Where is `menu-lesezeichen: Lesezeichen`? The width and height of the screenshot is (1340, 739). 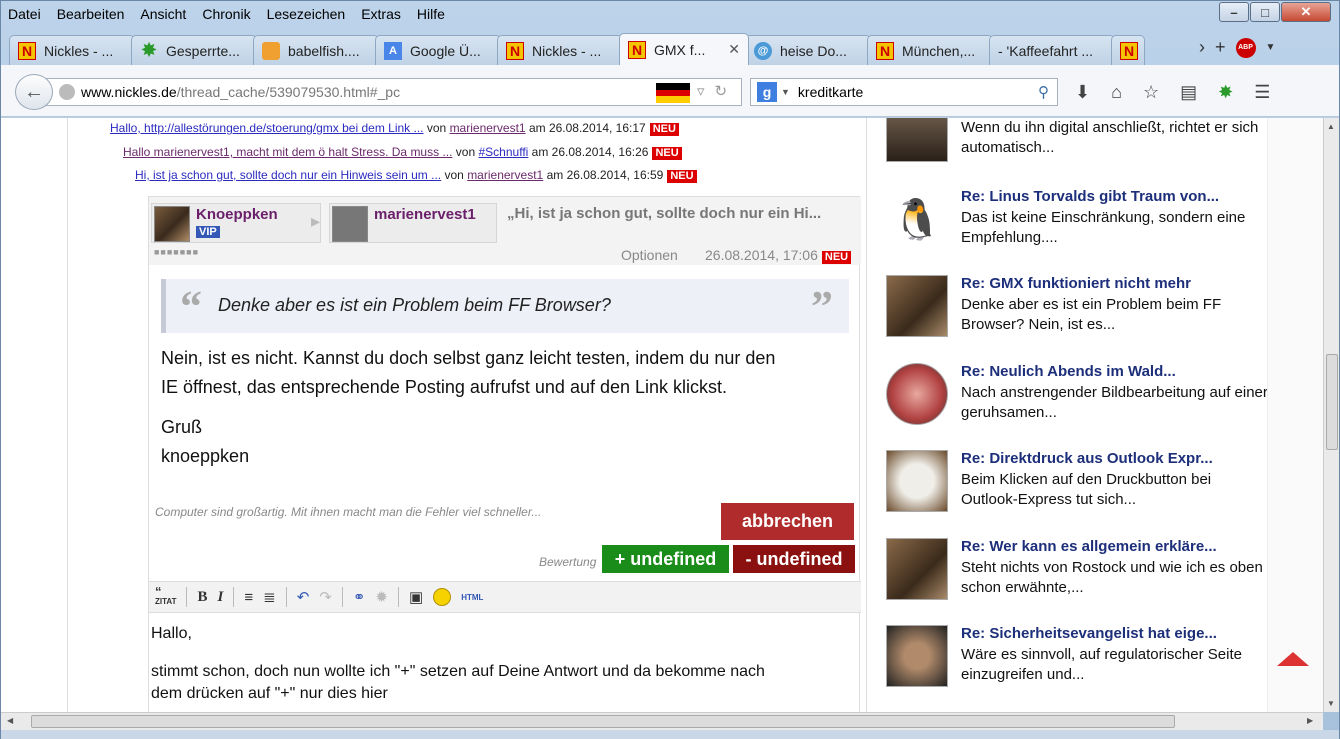
menu-lesezeichen: Lesezeichen is located at coordinates (306, 14).